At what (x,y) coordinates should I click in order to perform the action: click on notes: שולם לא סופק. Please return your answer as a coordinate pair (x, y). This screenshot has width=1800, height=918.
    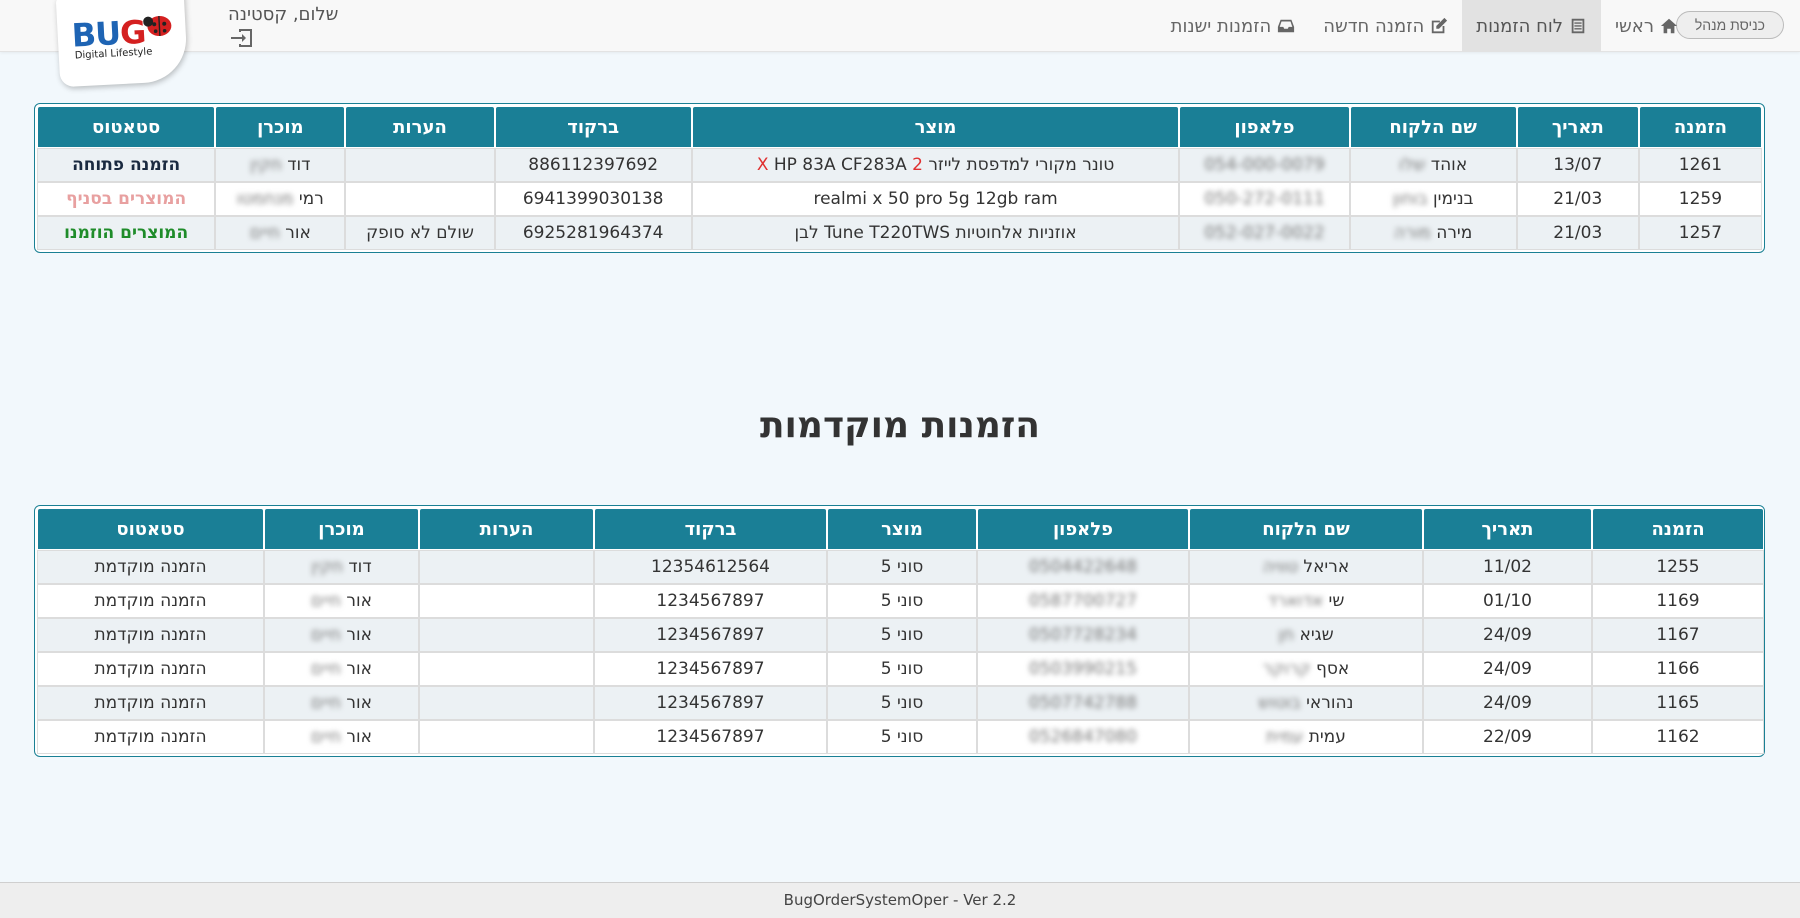
    Looking at the image, I should click on (420, 233).